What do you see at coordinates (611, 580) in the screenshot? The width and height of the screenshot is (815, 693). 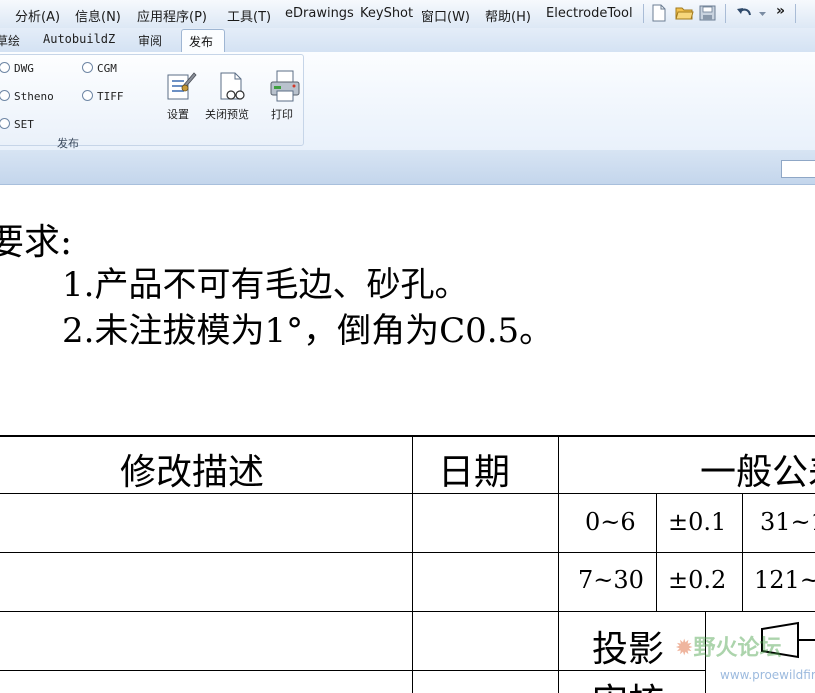 I see `tolerance-range: 7~30` at bounding box center [611, 580].